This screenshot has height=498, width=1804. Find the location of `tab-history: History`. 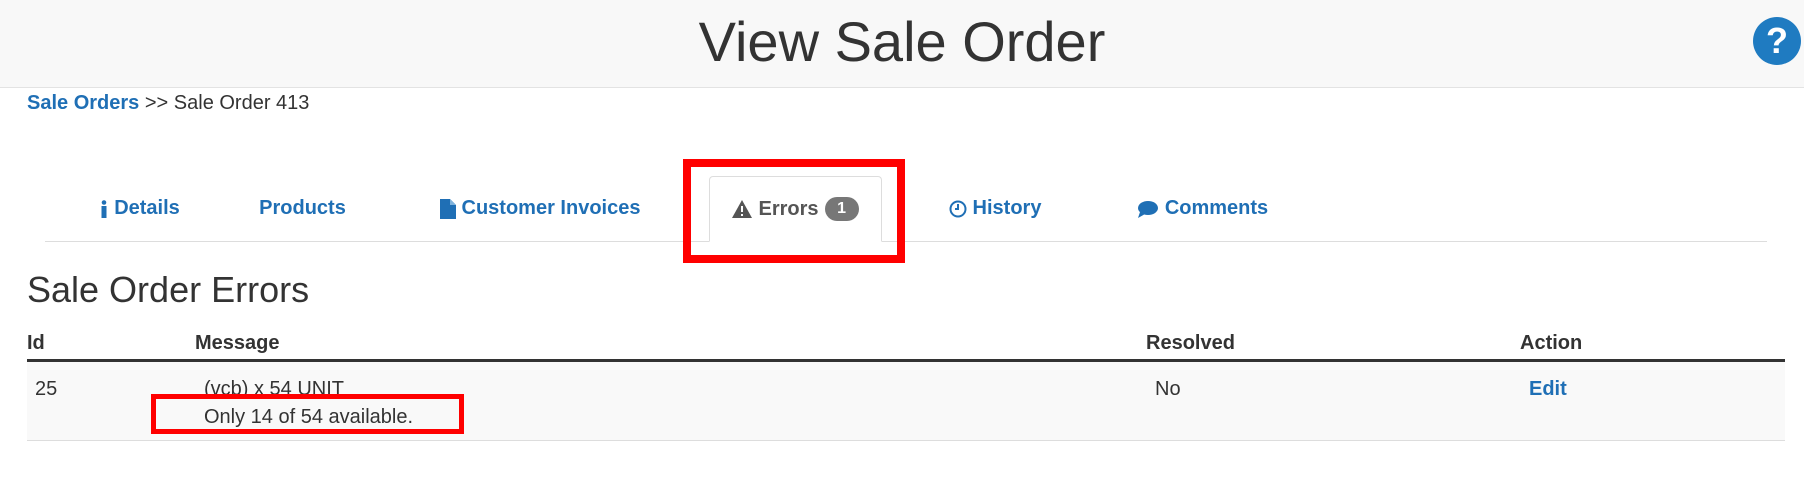

tab-history: History is located at coordinates (995, 208).